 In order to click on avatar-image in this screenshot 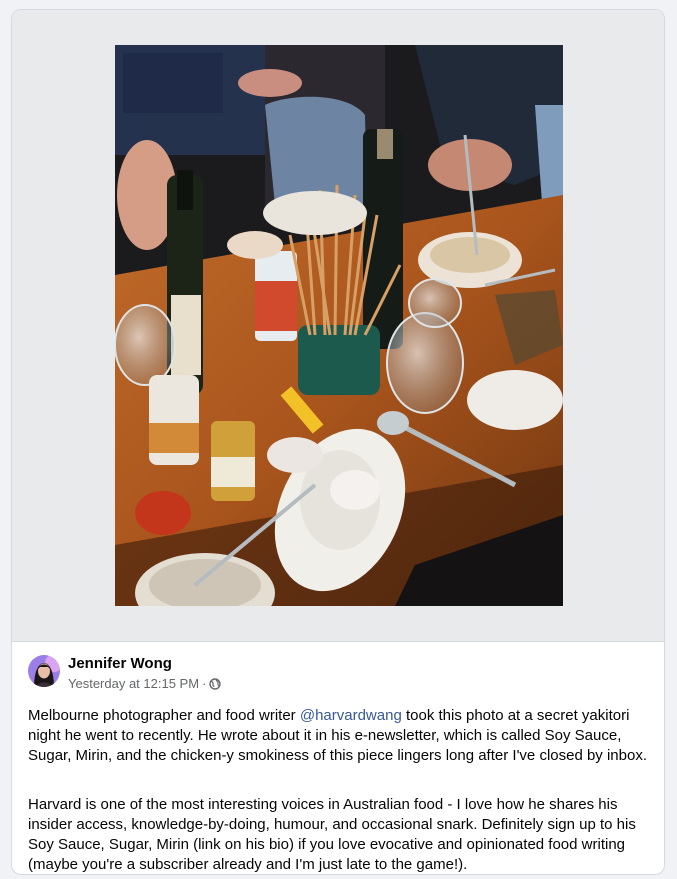, I will do `click(44, 671)`.